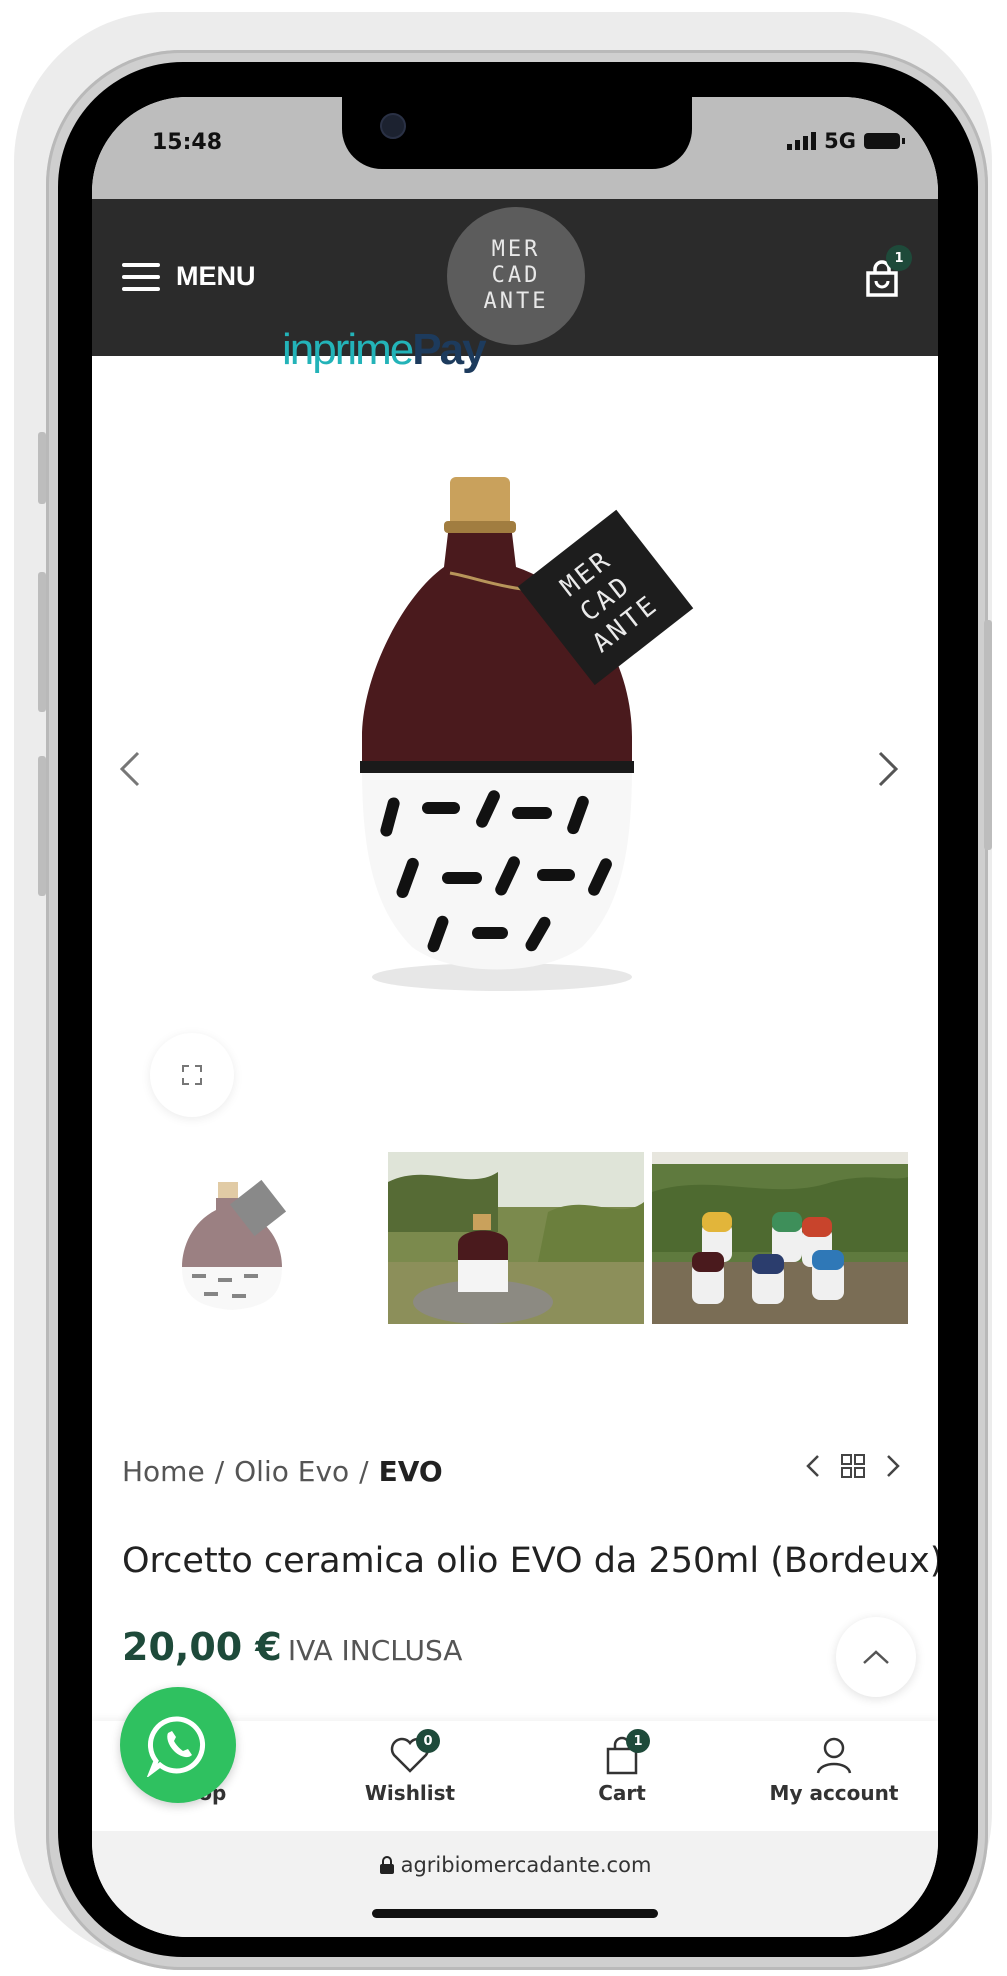 The width and height of the screenshot is (1007, 1976). I want to click on tab-label: My account, so click(834, 1793).